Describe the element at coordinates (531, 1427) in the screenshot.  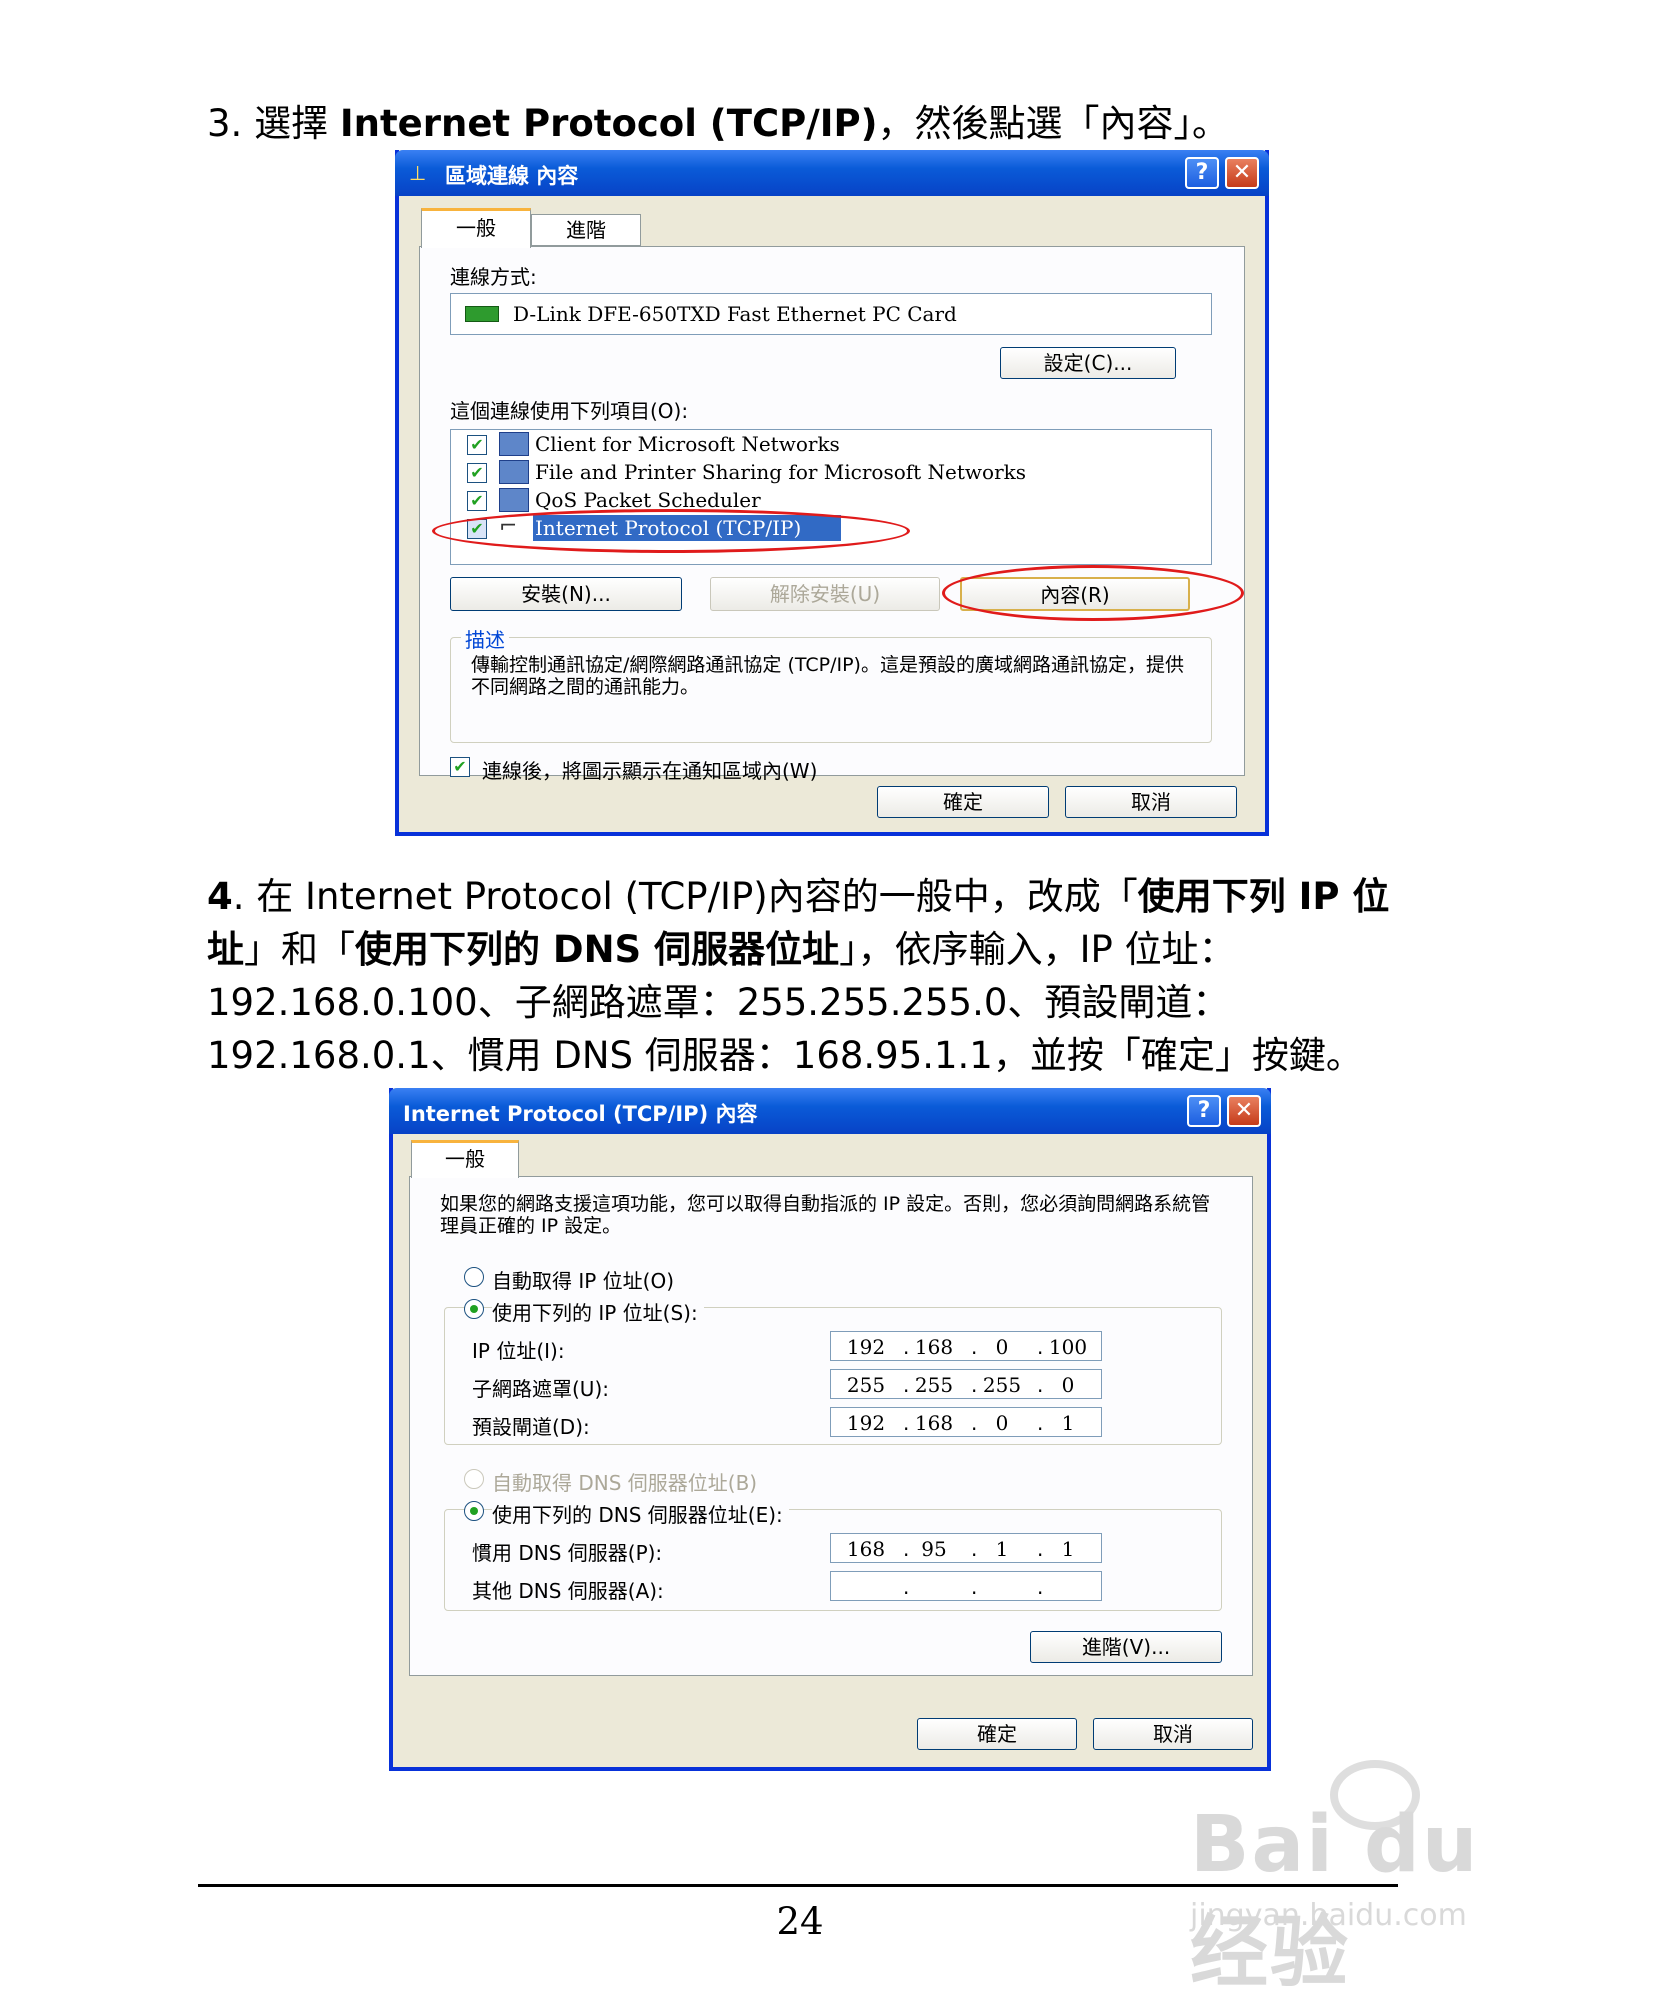
I see `gateway-label: 預設閘道(D):` at that location.